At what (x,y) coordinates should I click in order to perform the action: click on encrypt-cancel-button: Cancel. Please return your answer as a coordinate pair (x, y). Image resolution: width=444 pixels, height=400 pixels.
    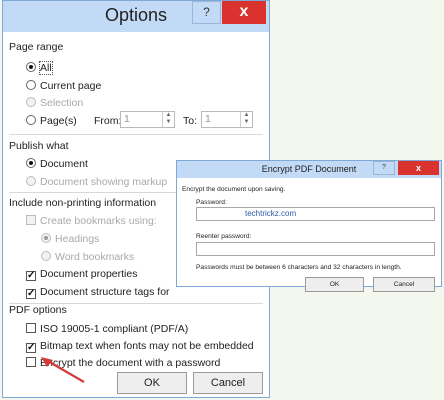
    Looking at the image, I should click on (404, 284).